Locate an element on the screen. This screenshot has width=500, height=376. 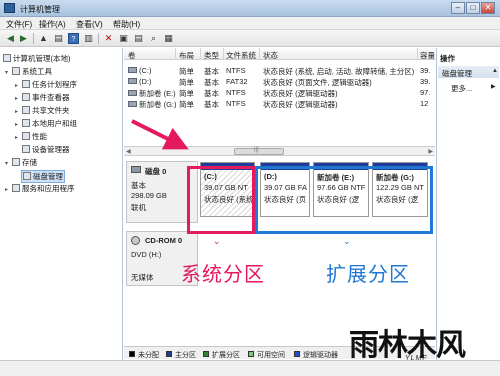
tree-event-viewer: ▸ 事件查看器 is located at coordinates (42, 97).